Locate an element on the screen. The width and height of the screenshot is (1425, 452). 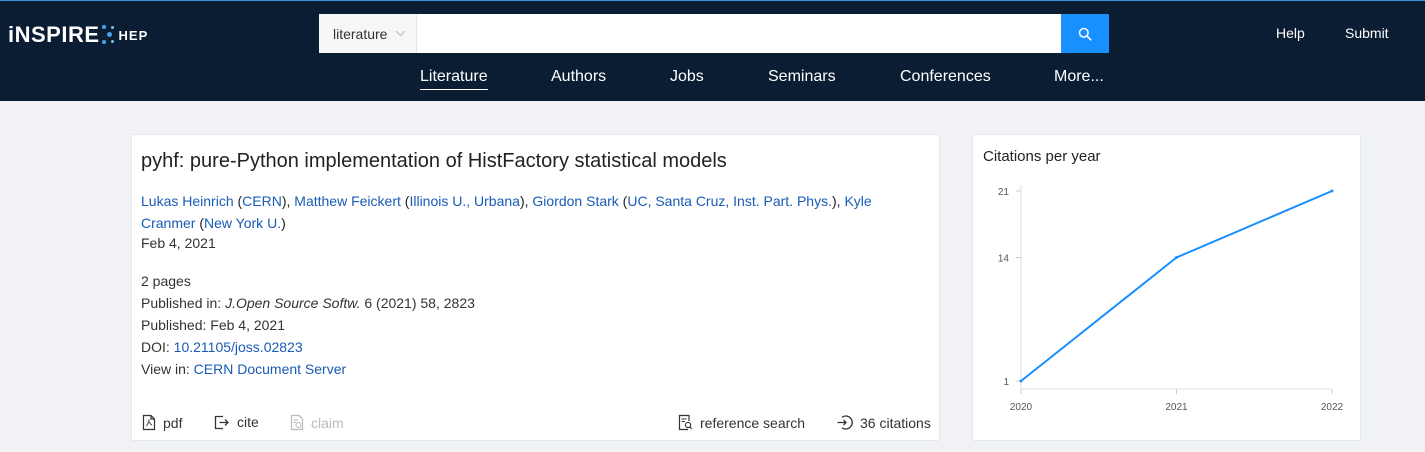
author-name: Giordon Stark is located at coordinates (575, 201).